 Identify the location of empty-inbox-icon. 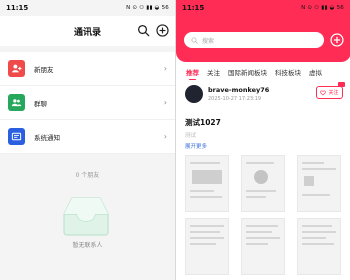
(86, 216).